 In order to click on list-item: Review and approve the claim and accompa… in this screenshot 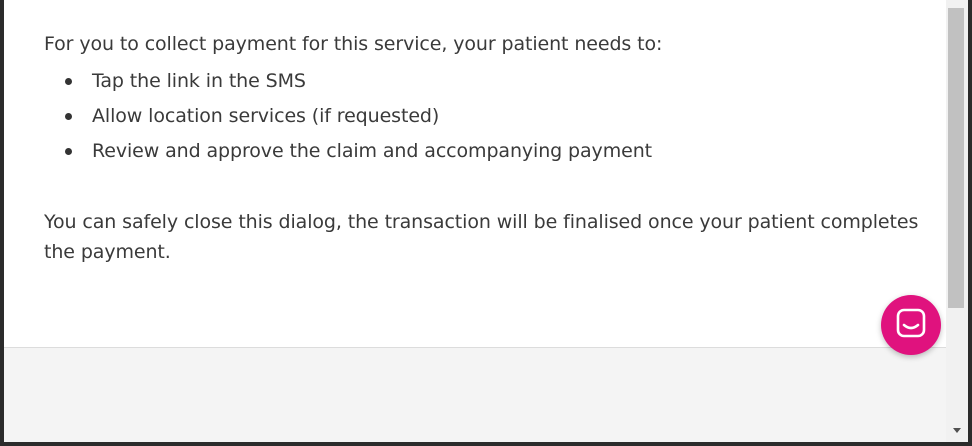, I will do `click(348, 153)`.